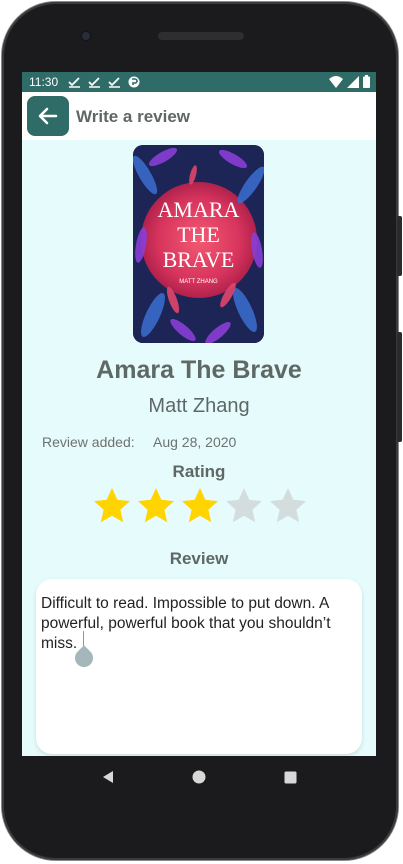 The height and width of the screenshot is (864, 403). I want to click on review-added-date: Aug 28, 2020, so click(195, 442).